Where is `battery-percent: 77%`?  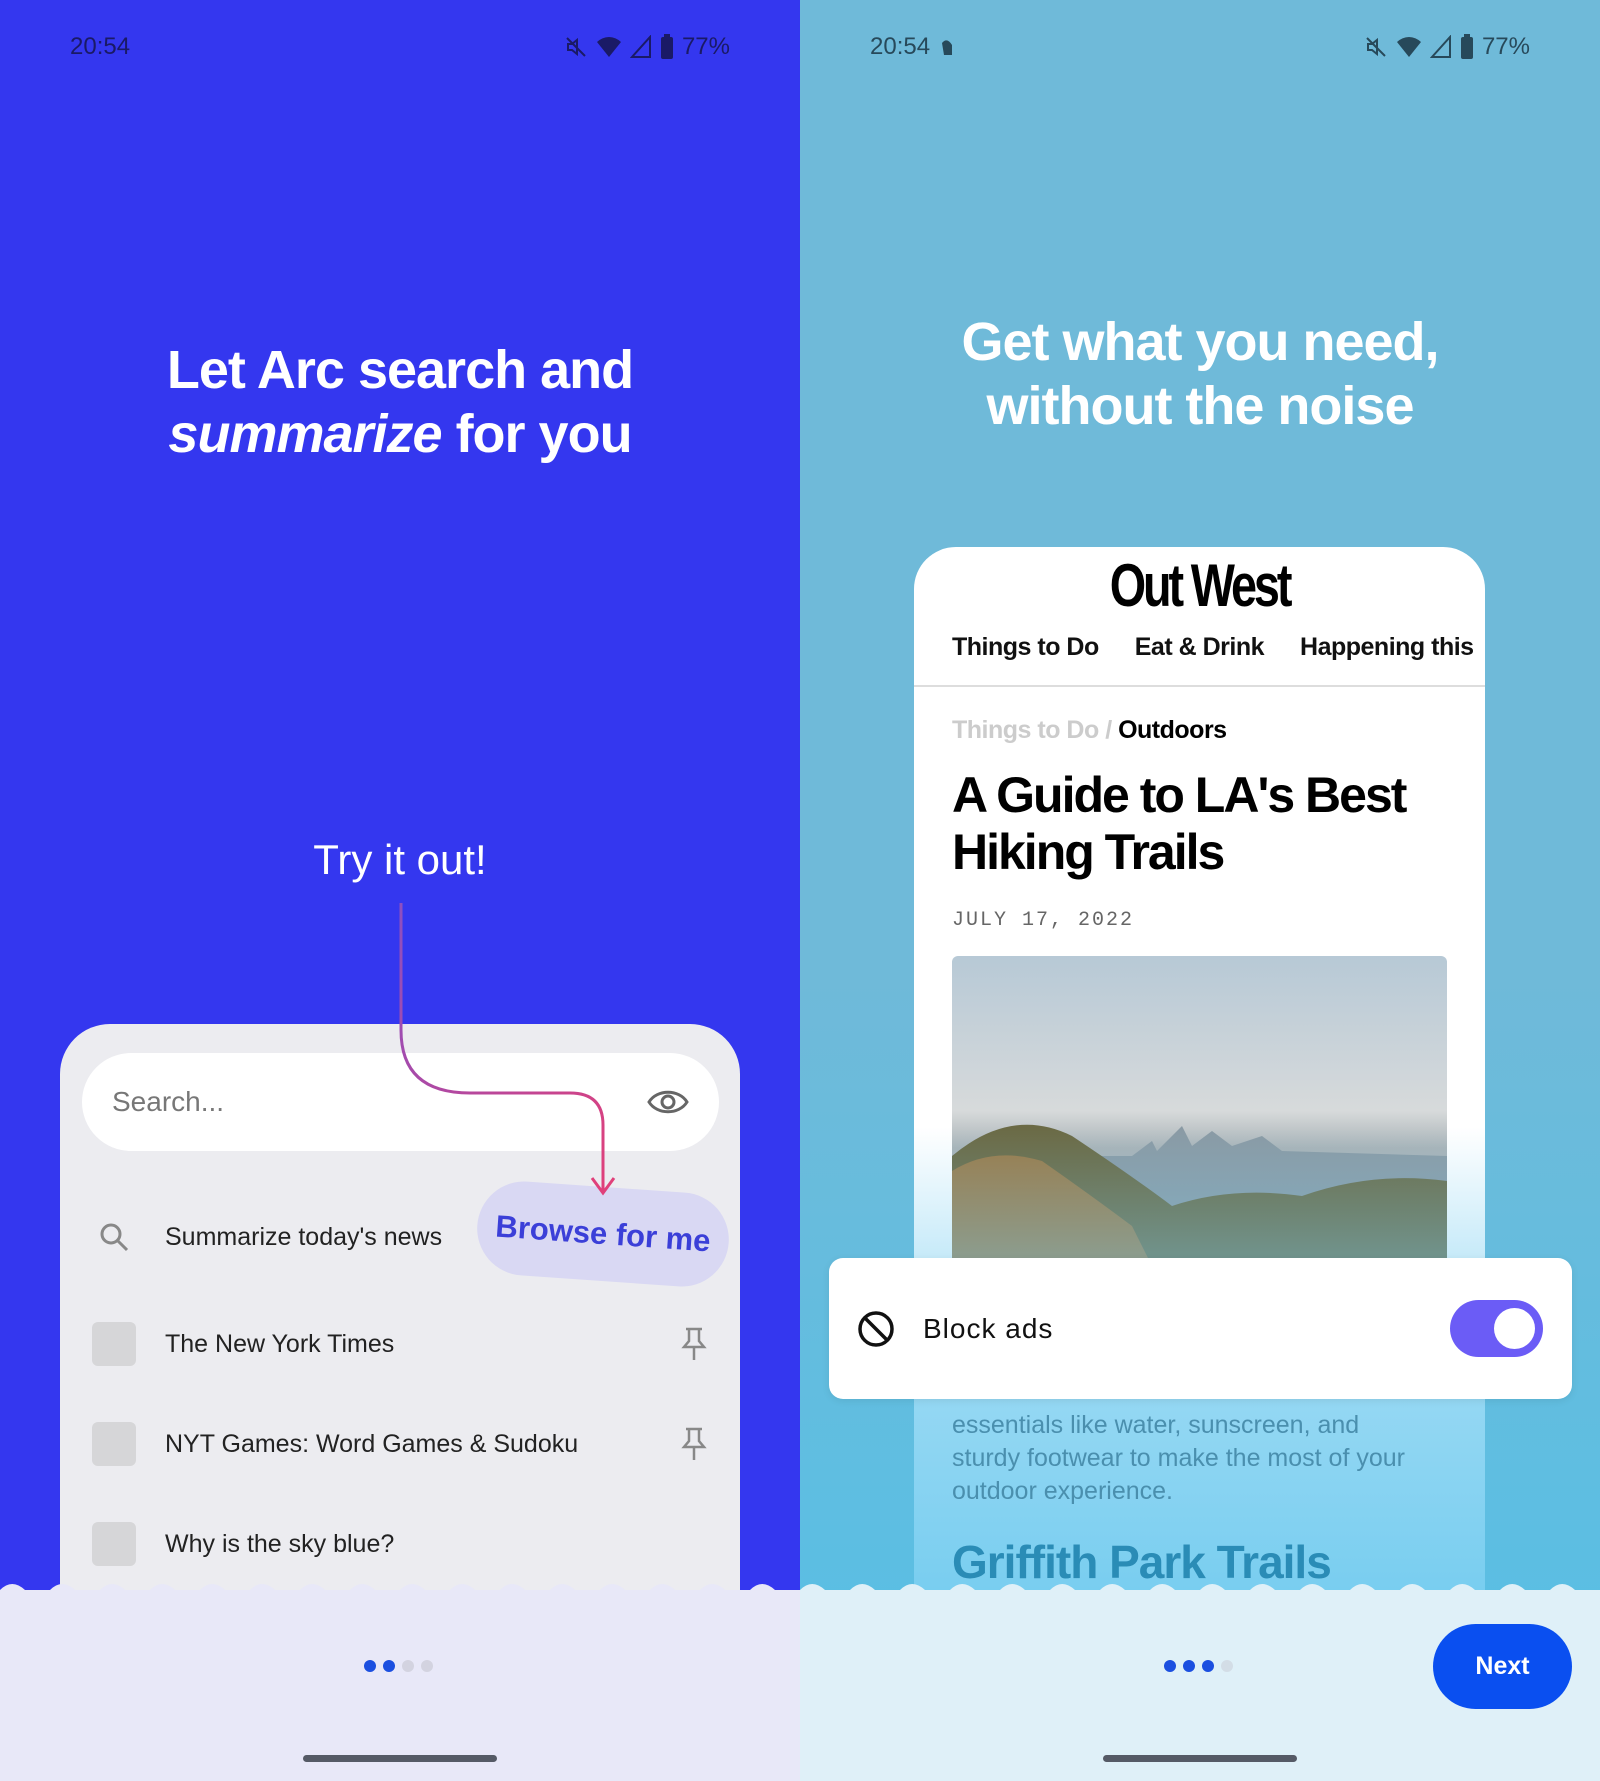
battery-percent: 77% is located at coordinates (1505, 46).